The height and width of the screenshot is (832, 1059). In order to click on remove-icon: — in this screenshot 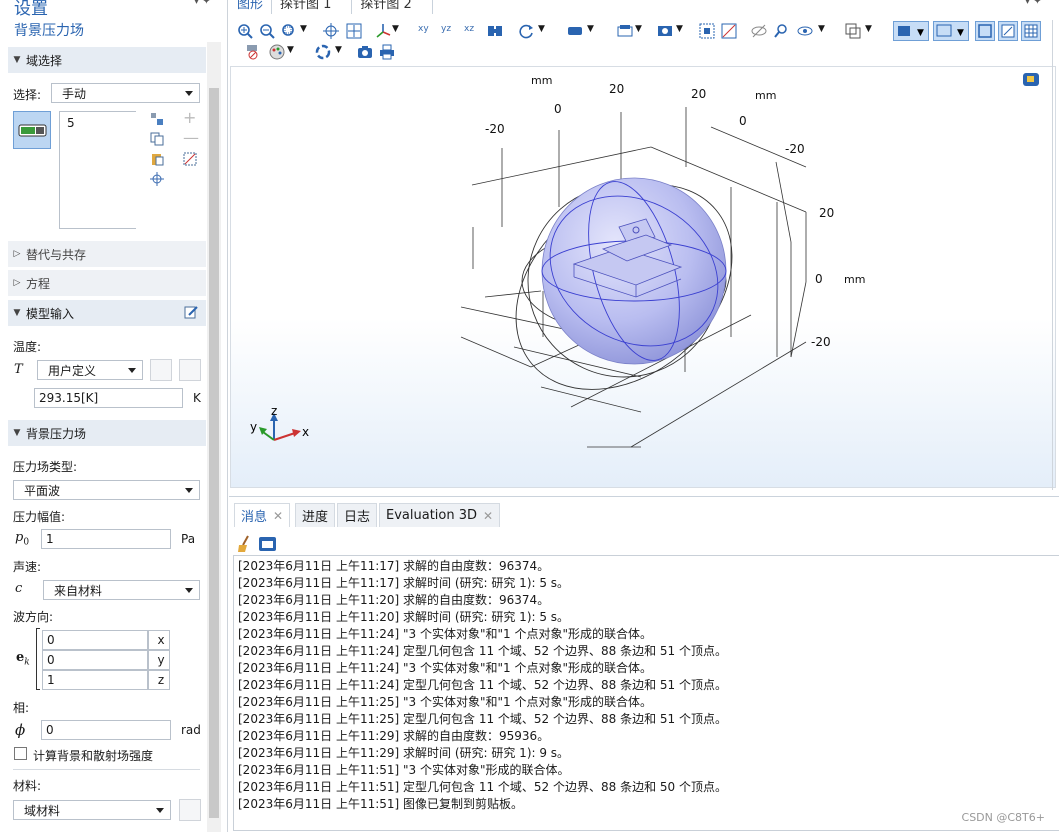, I will do `click(191, 137)`.